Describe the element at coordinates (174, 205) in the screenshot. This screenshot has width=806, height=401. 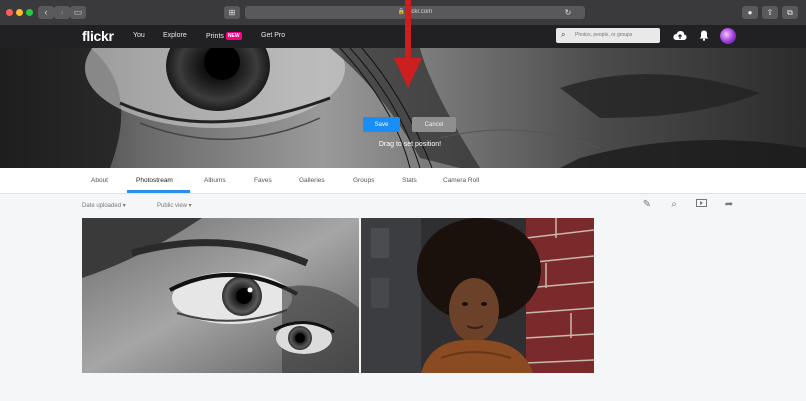
I see `view-dropdown: Public view ▾` at that location.